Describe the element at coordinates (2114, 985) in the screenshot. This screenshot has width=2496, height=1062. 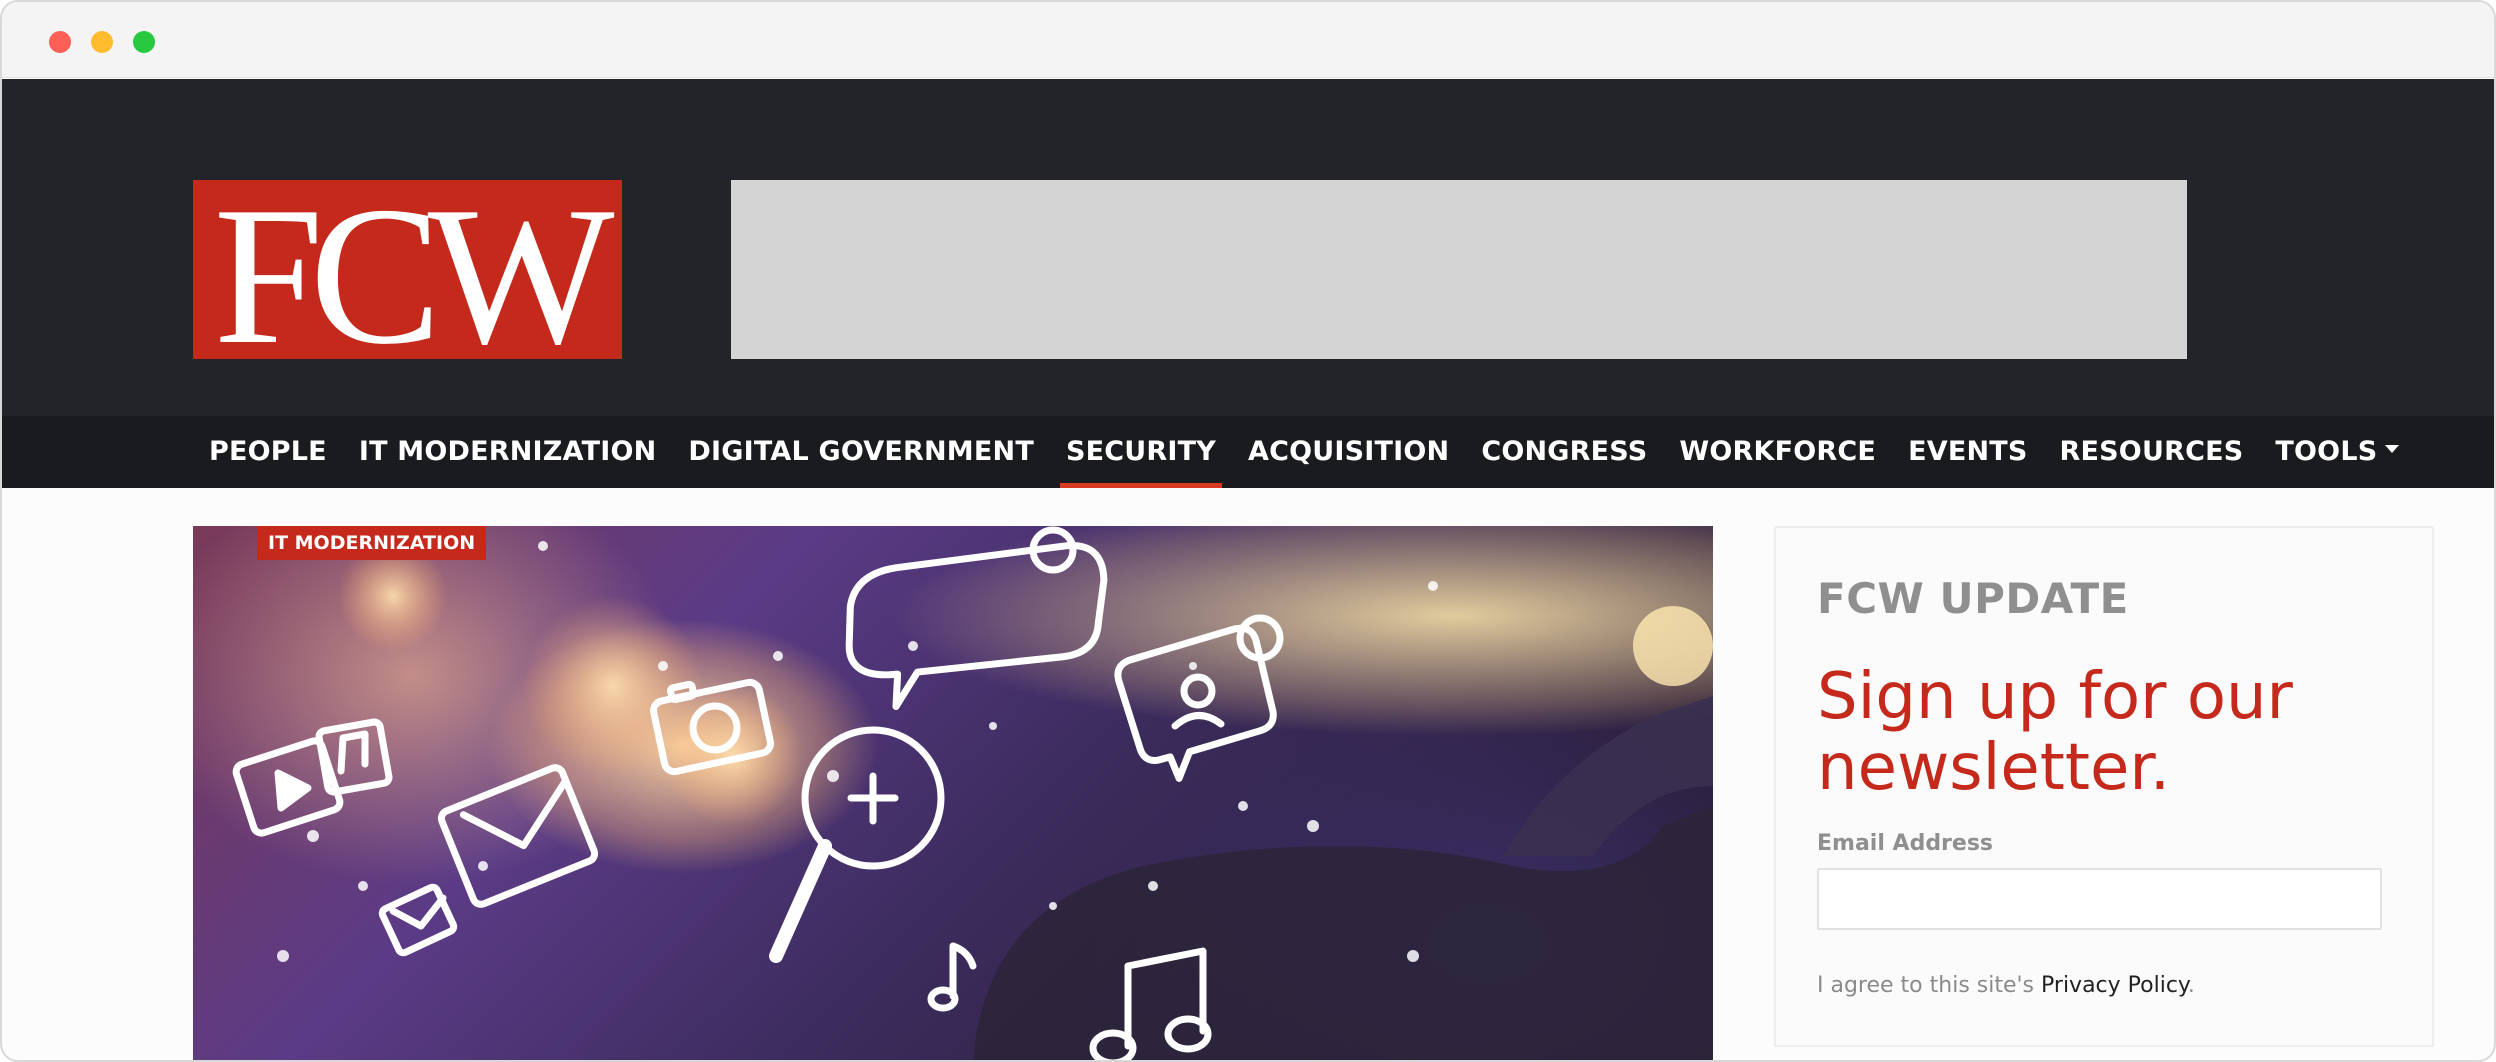
I see `privacy-policy-link: Privacy Policy` at that location.